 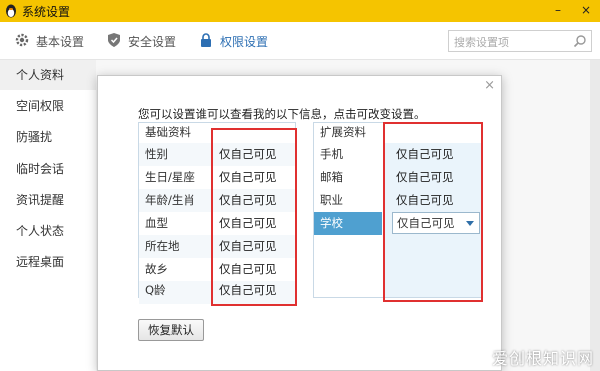 I want to click on row-label-age: 年龄/生肖, so click(x=170, y=200).